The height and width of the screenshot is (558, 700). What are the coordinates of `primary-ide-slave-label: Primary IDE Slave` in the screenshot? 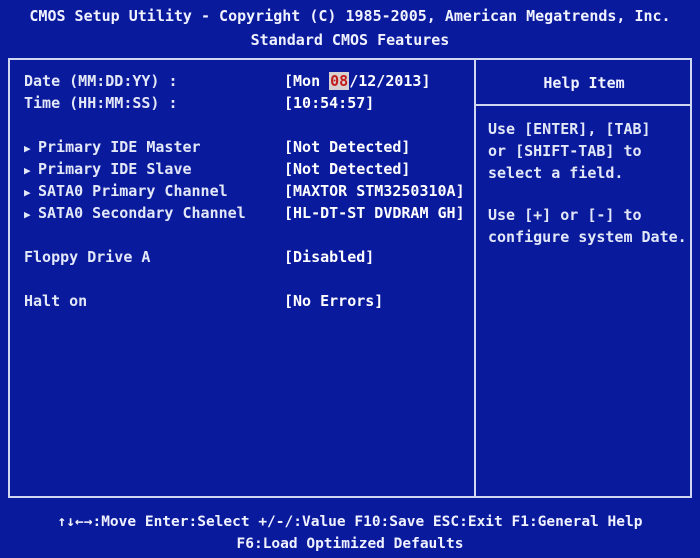 It's located at (115, 169).